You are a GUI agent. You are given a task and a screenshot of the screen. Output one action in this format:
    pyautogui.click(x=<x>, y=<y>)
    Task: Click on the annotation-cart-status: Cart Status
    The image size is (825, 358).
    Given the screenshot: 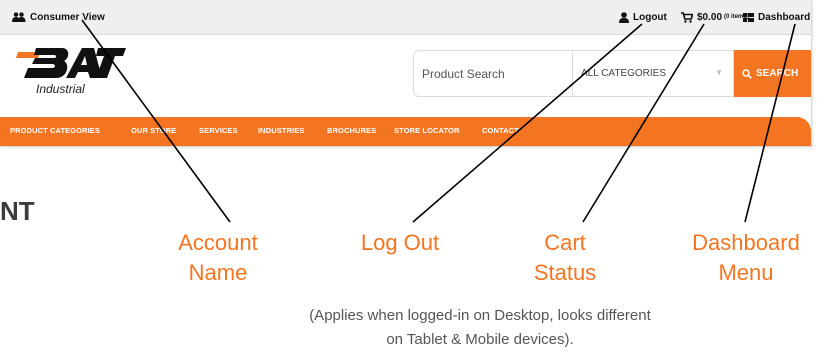 What is the action you would take?
    pyautogui.click(x=565, y=257)
    